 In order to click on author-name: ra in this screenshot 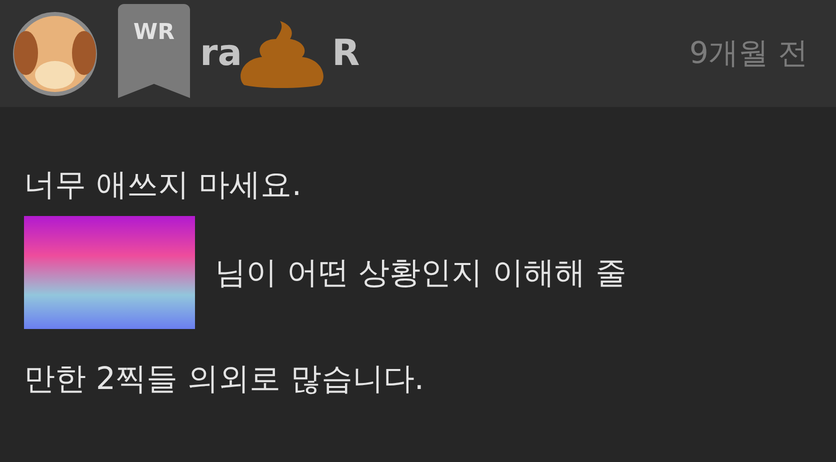, I will do `click(221, 53)`.